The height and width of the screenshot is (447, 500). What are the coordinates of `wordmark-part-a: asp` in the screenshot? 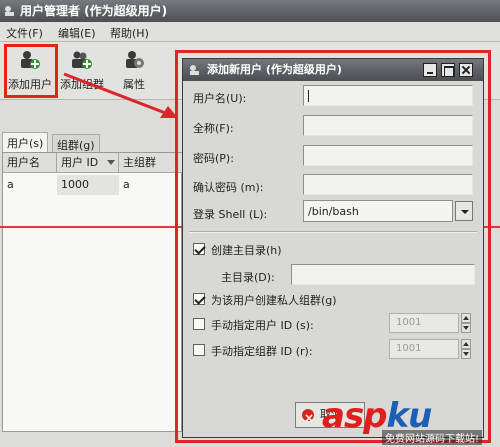 It's located at (355, 416).